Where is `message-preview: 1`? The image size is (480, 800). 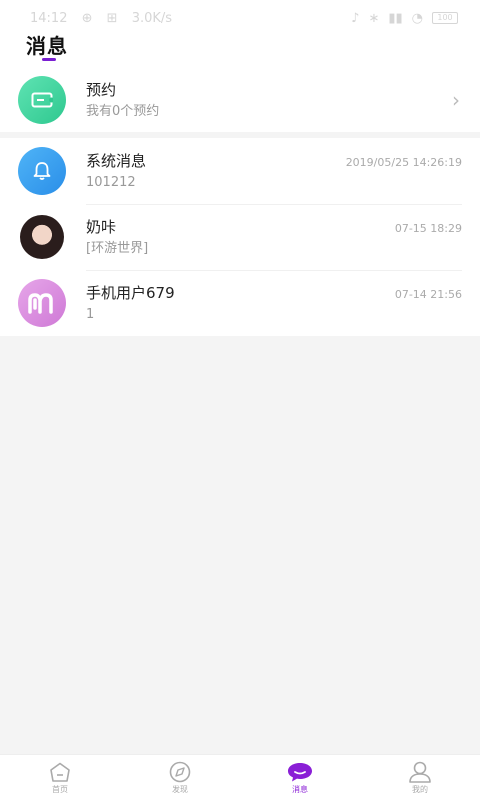 message-preview: 1 is located at coordinates (90, 314).